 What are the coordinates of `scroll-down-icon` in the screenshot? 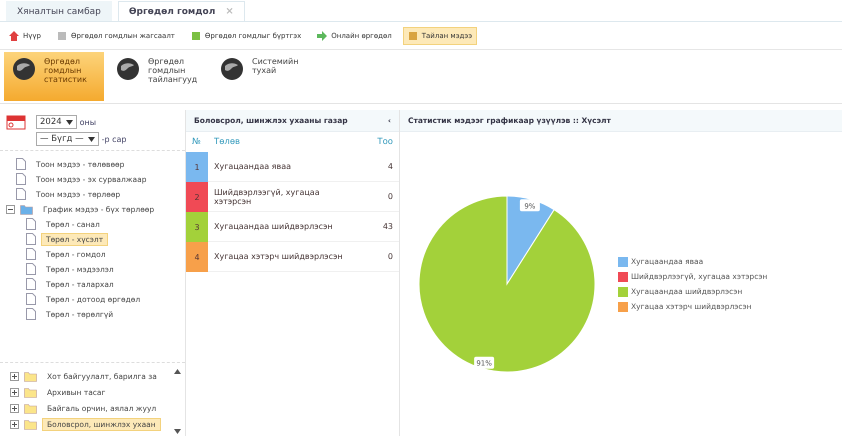 It's located at (177, 431).